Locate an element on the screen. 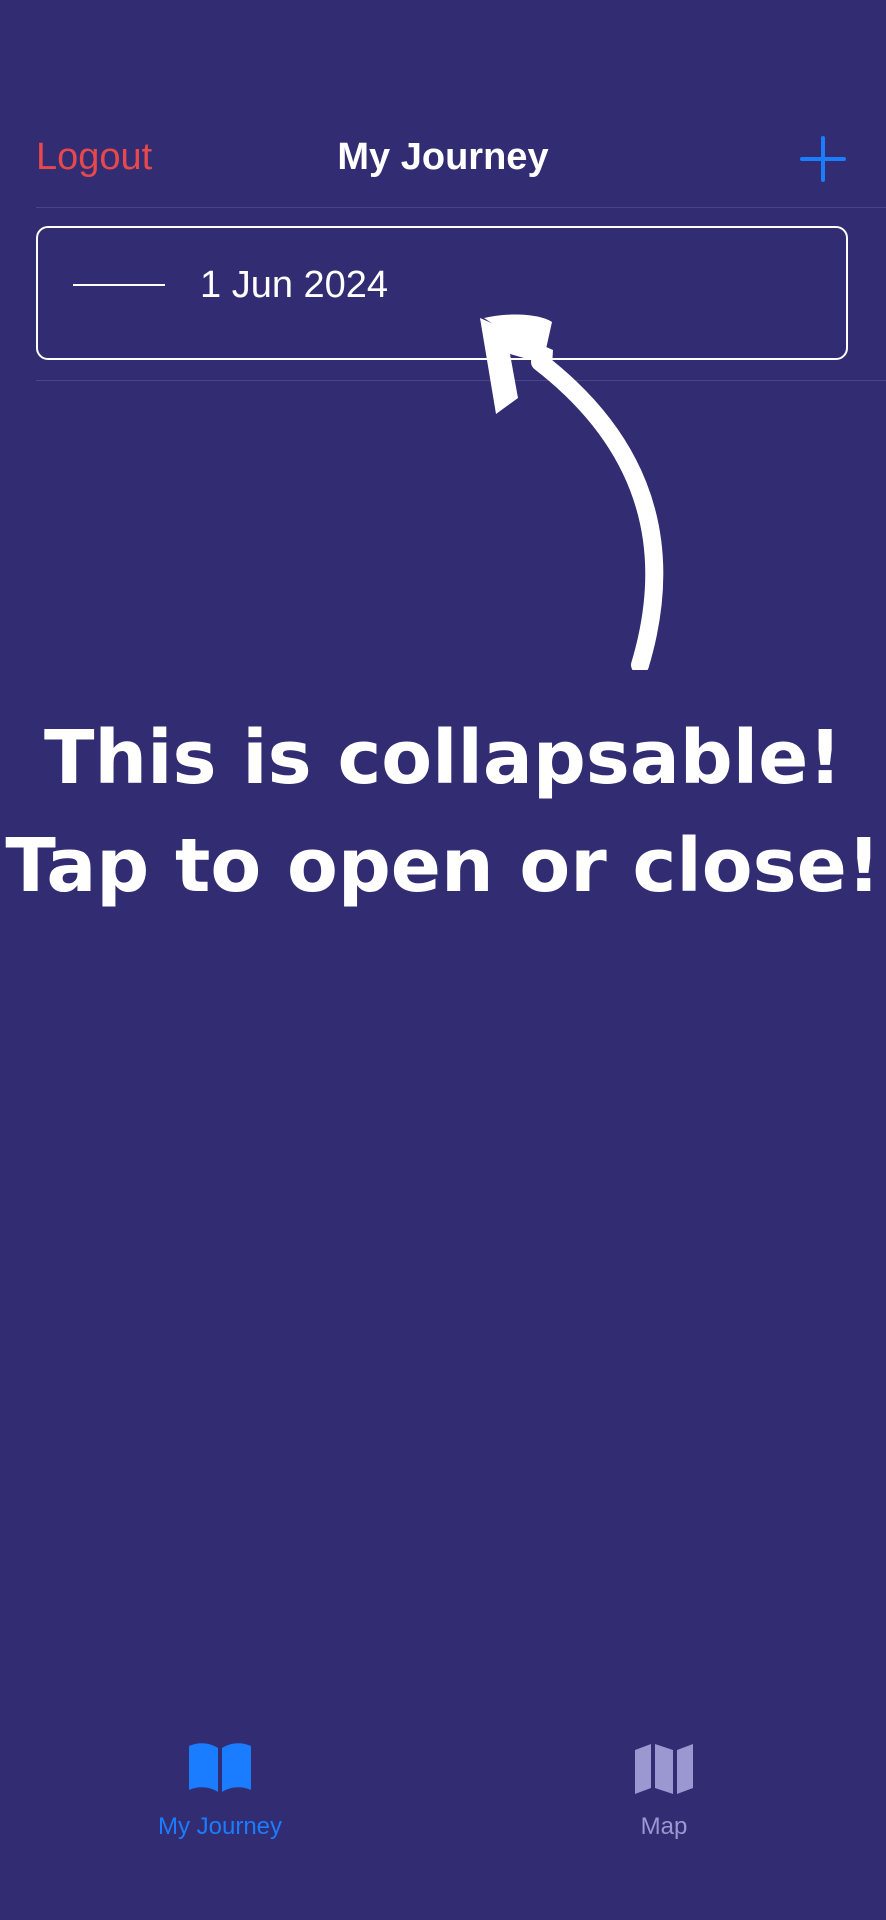  callout-line-1: This is collapsable! is located at coordinates (443, 758).